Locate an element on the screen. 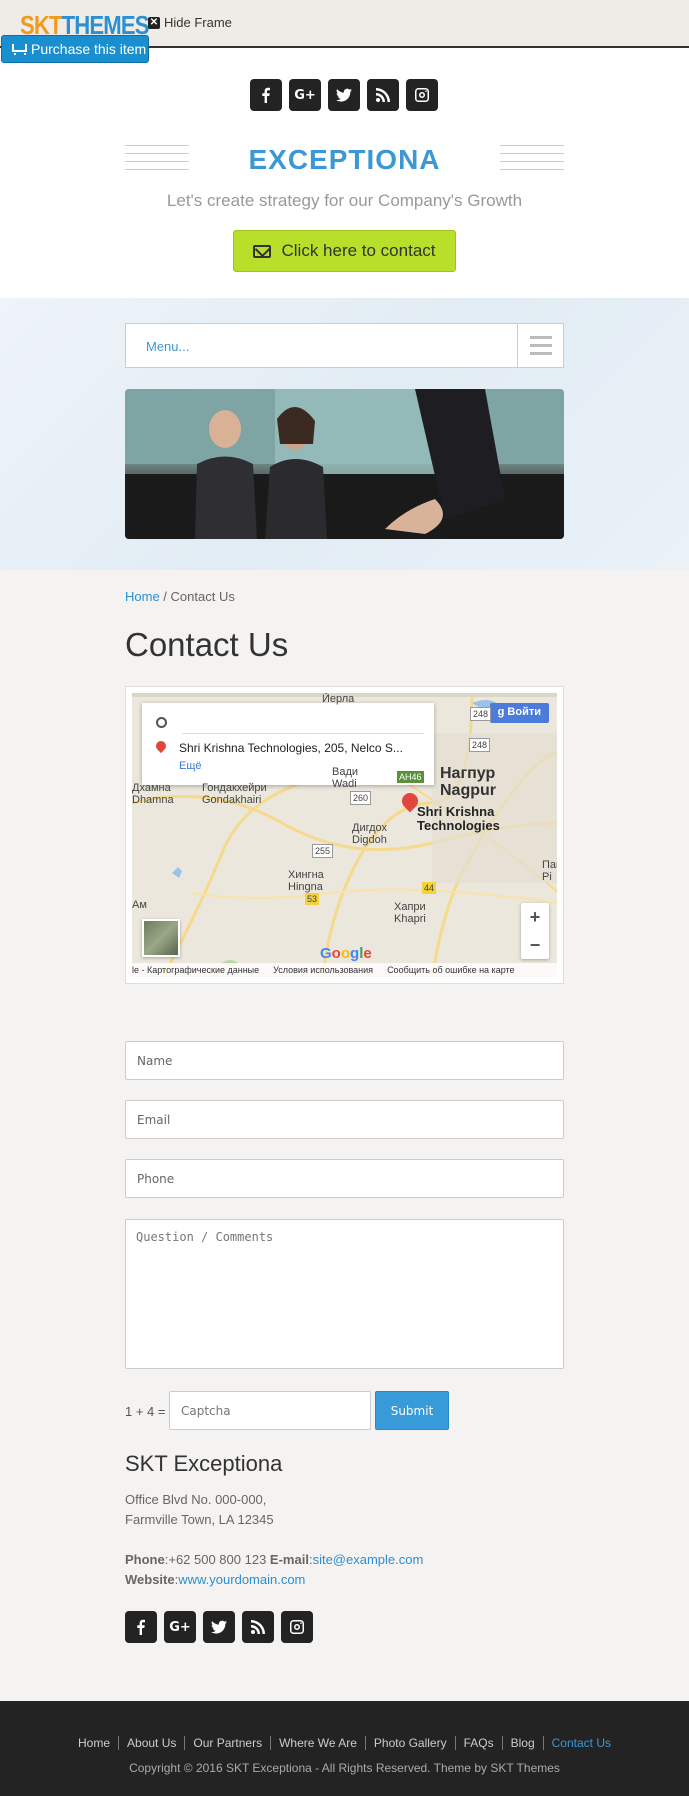 This screenshot has width=689, height=1796. contact-cta-button: Click here to contact is located at coordinates (344, 251).